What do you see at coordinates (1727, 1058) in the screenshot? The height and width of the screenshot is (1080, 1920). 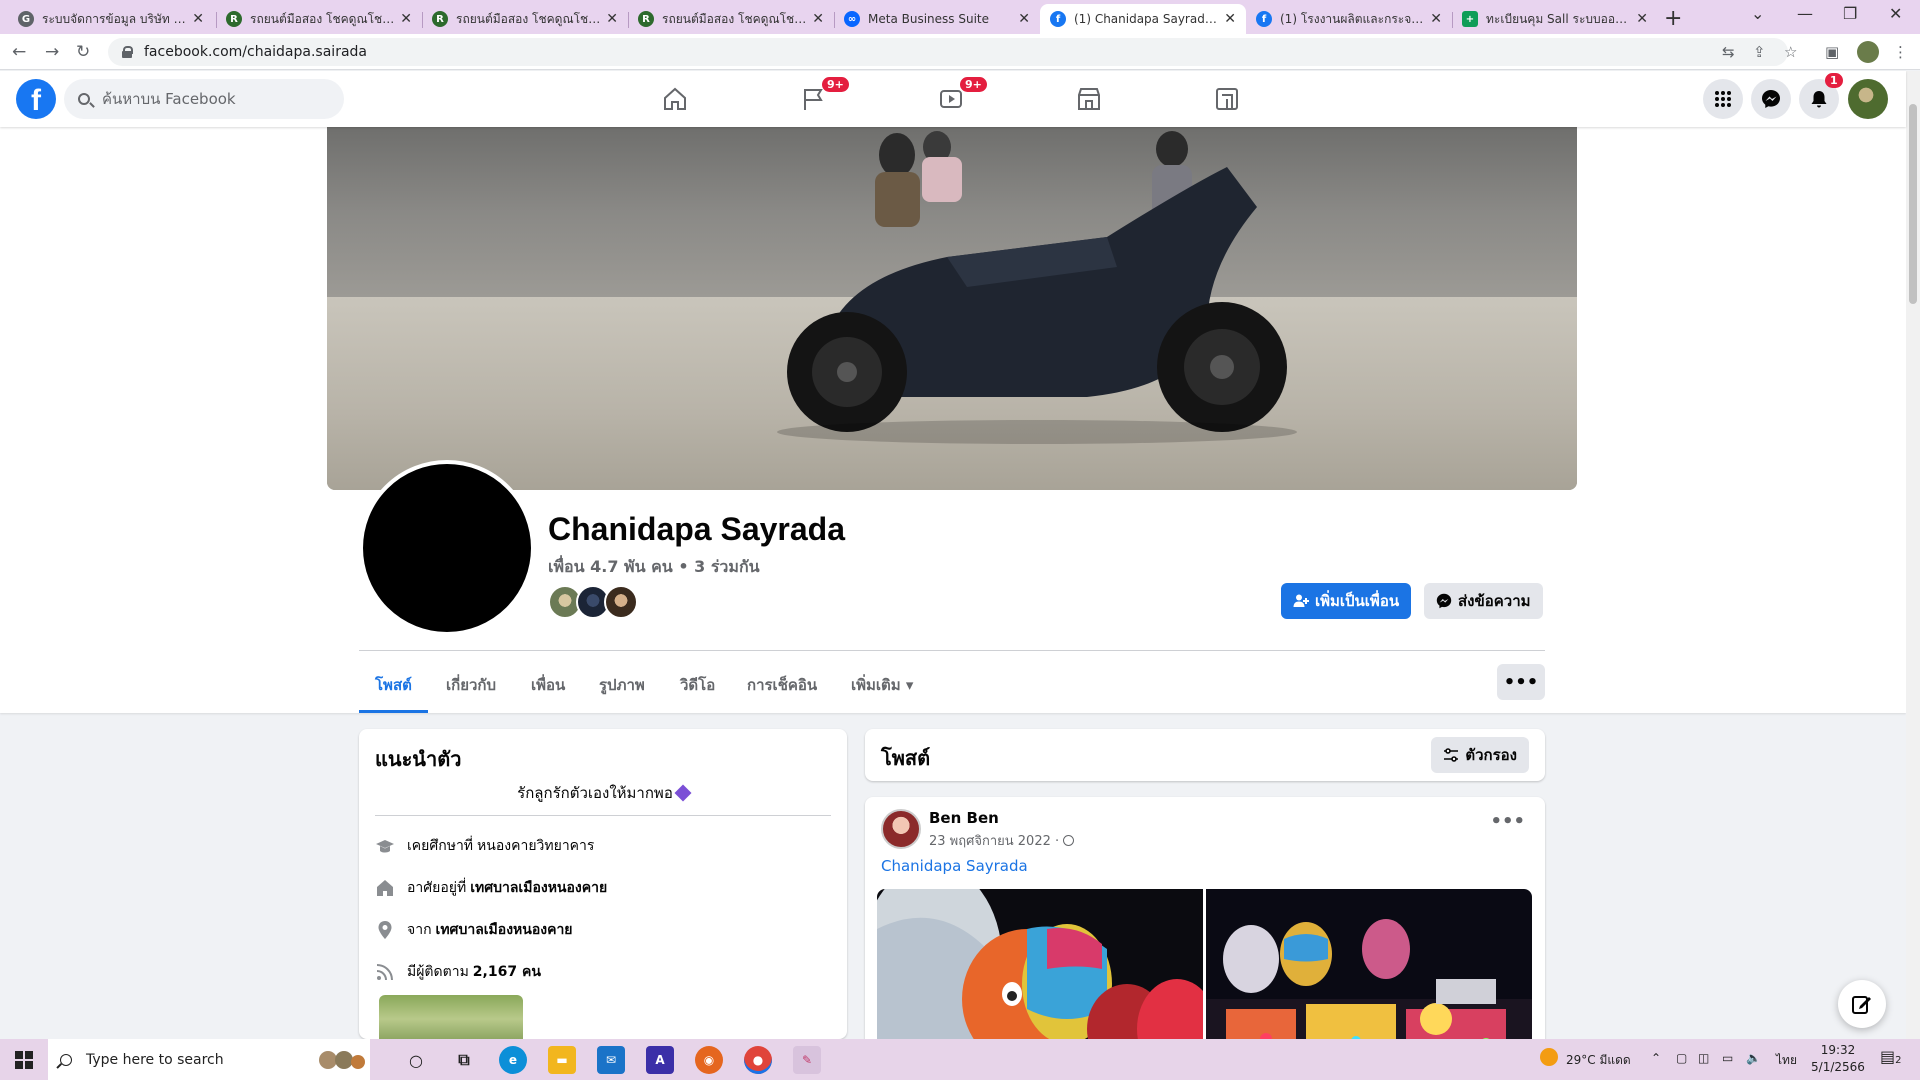 I see `network-icon: ▭` at bounding box center [1727, 1058].